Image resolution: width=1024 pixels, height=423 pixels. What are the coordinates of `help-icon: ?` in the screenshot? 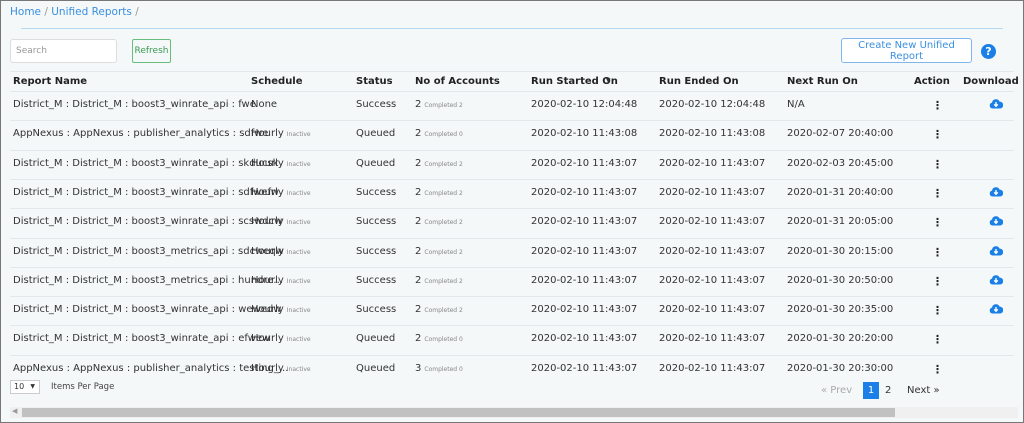 It's located at (988, 51).